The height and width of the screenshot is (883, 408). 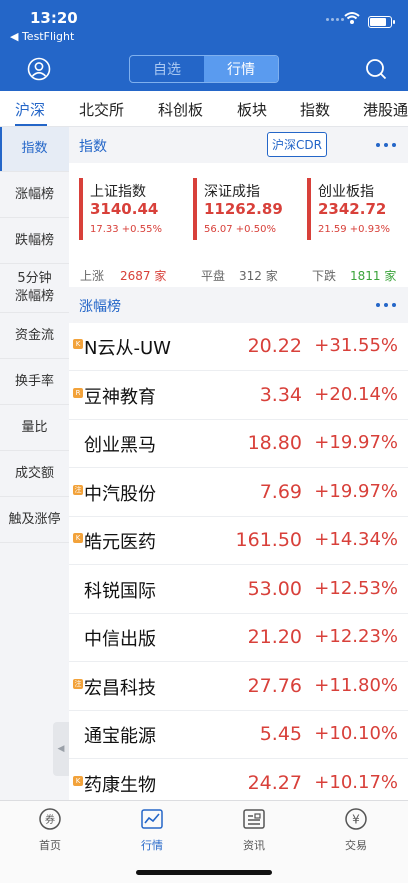 What do you see at coordinates (120, 542) in the screenshot?
I see `stock-name: 皓元医药` at bounding box center [120, 542].